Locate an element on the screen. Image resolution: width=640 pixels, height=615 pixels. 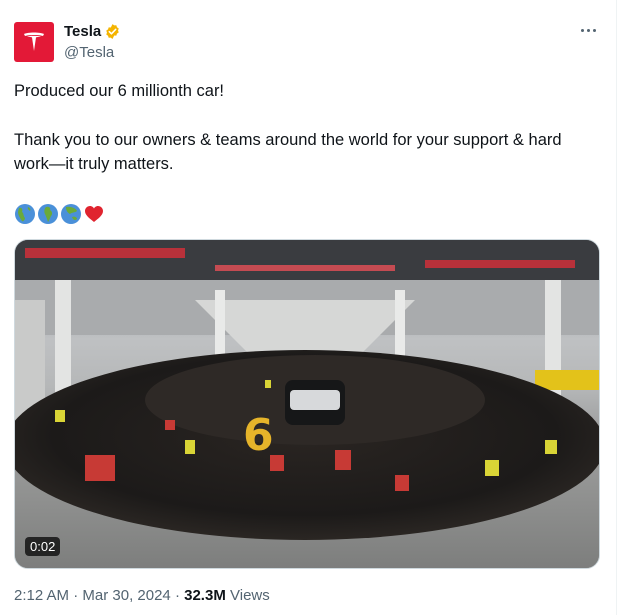
views-count: 32.3M is located at coordinates (205, 595).